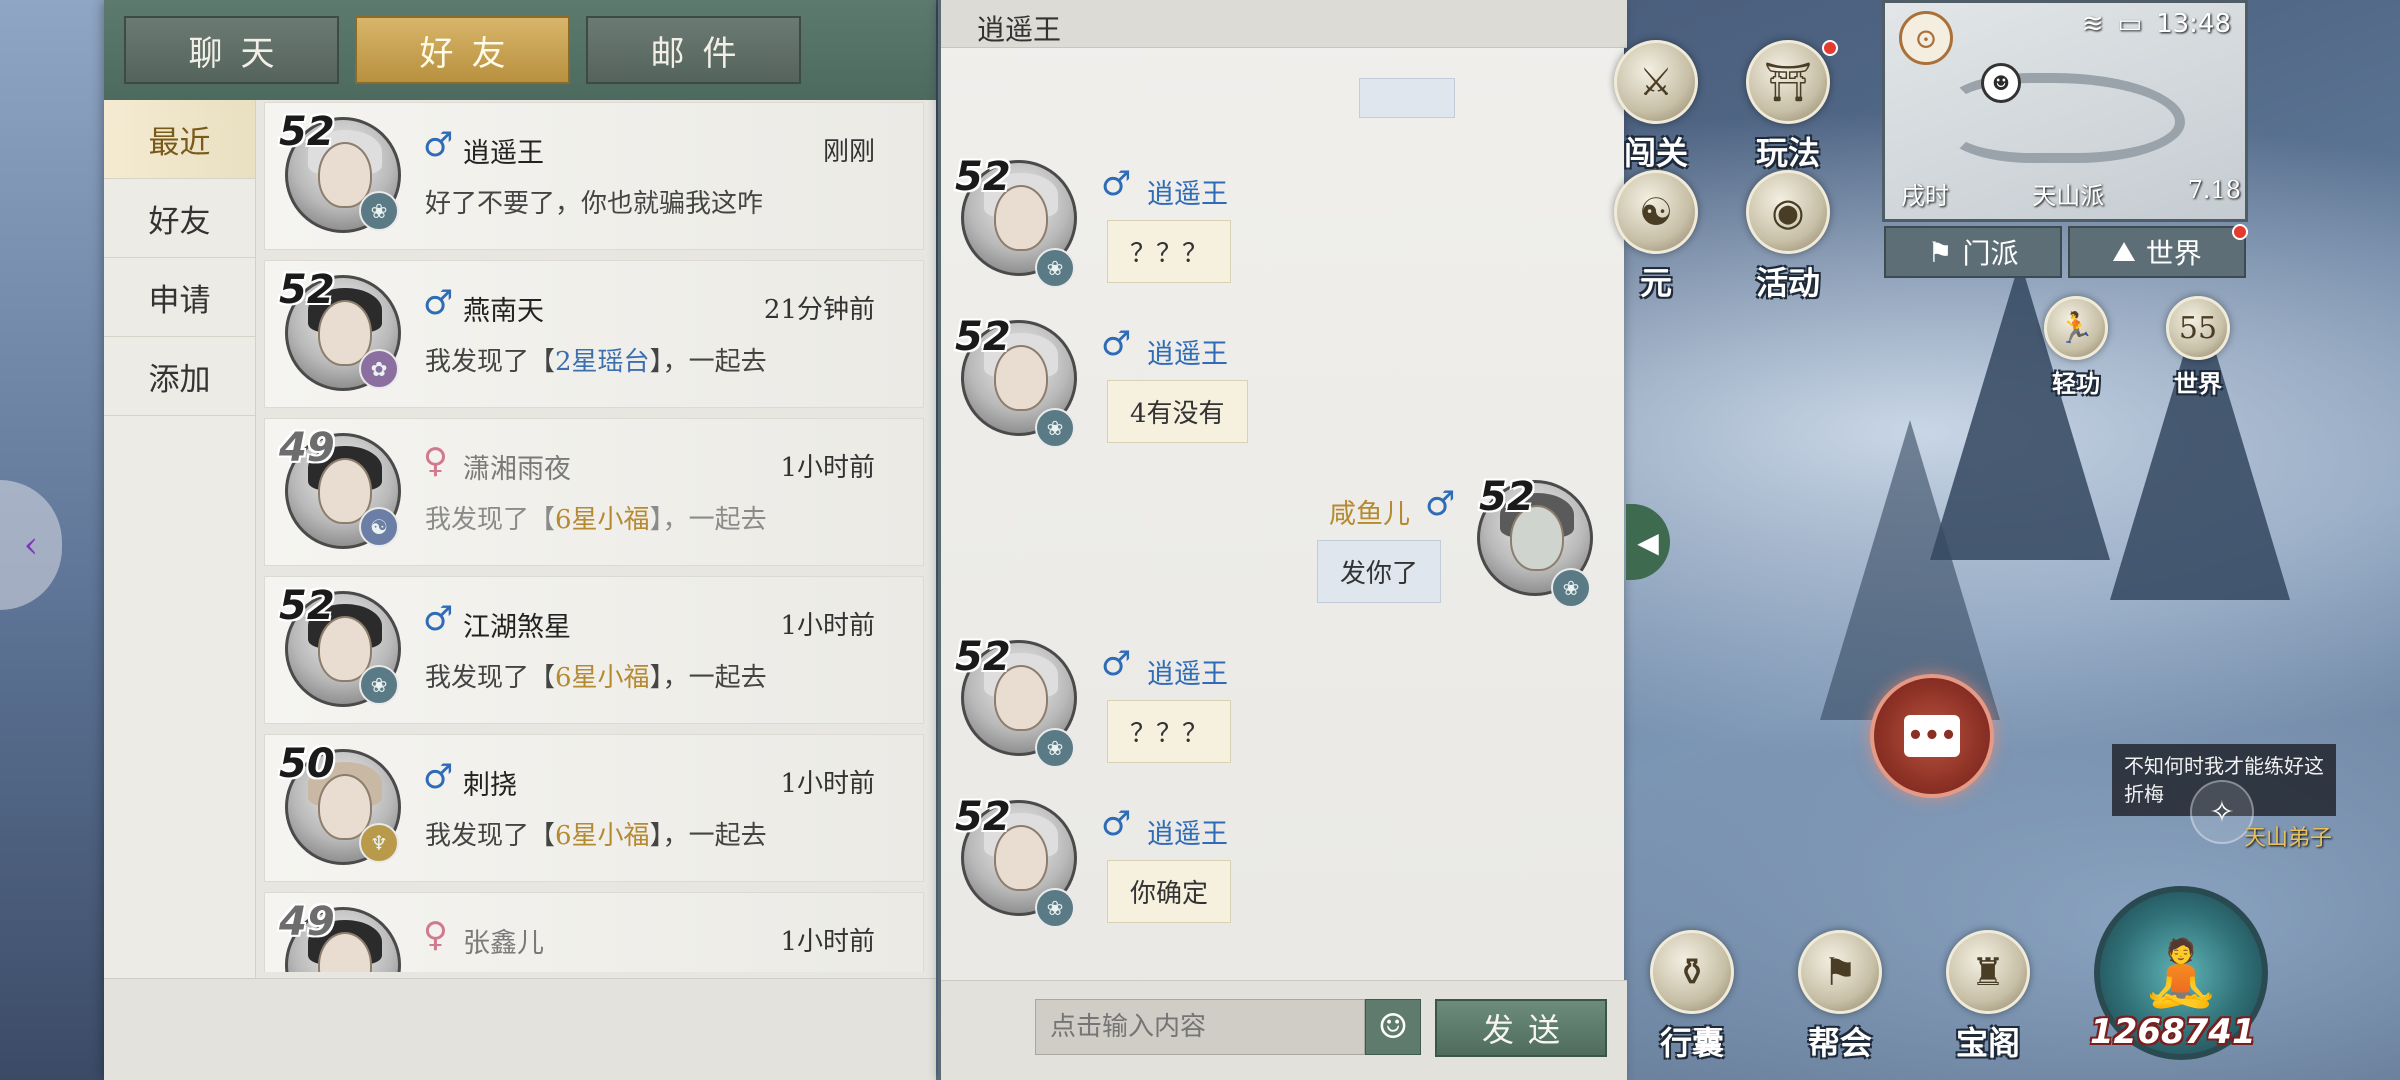 The width and height of the screenshot is (2400, 1080). Describe the element at coordinates (435, 935) in the screenshot. I see `female-icon: ♀` at that location.